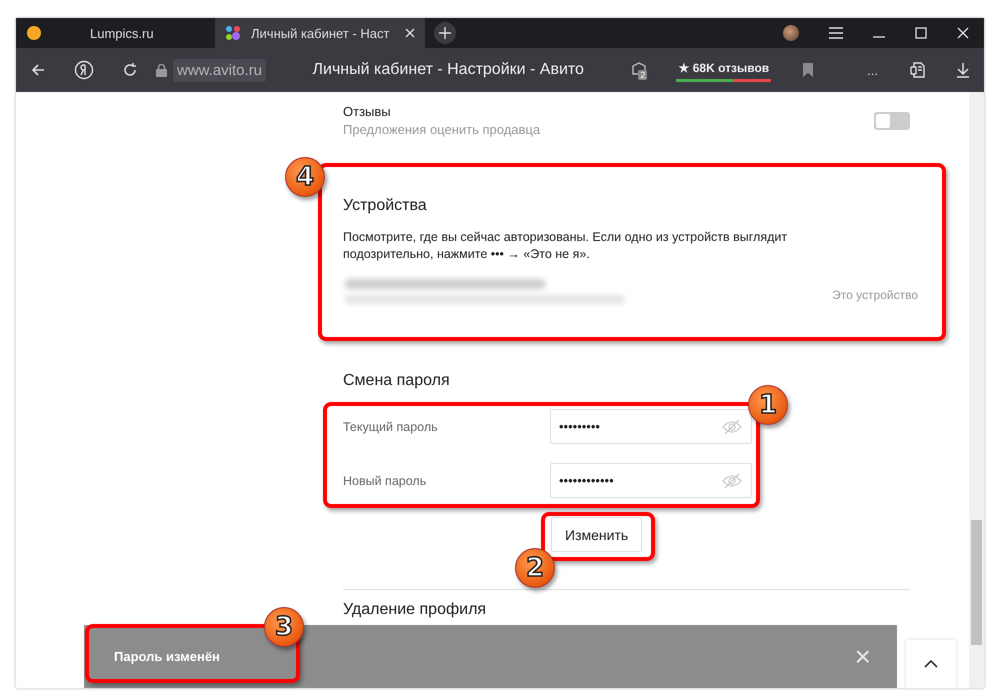 This screenshot has height=700, width=1000. Describe the element at coordinates (836, 33) in the screenshot. I see `menu-icon` at that location.